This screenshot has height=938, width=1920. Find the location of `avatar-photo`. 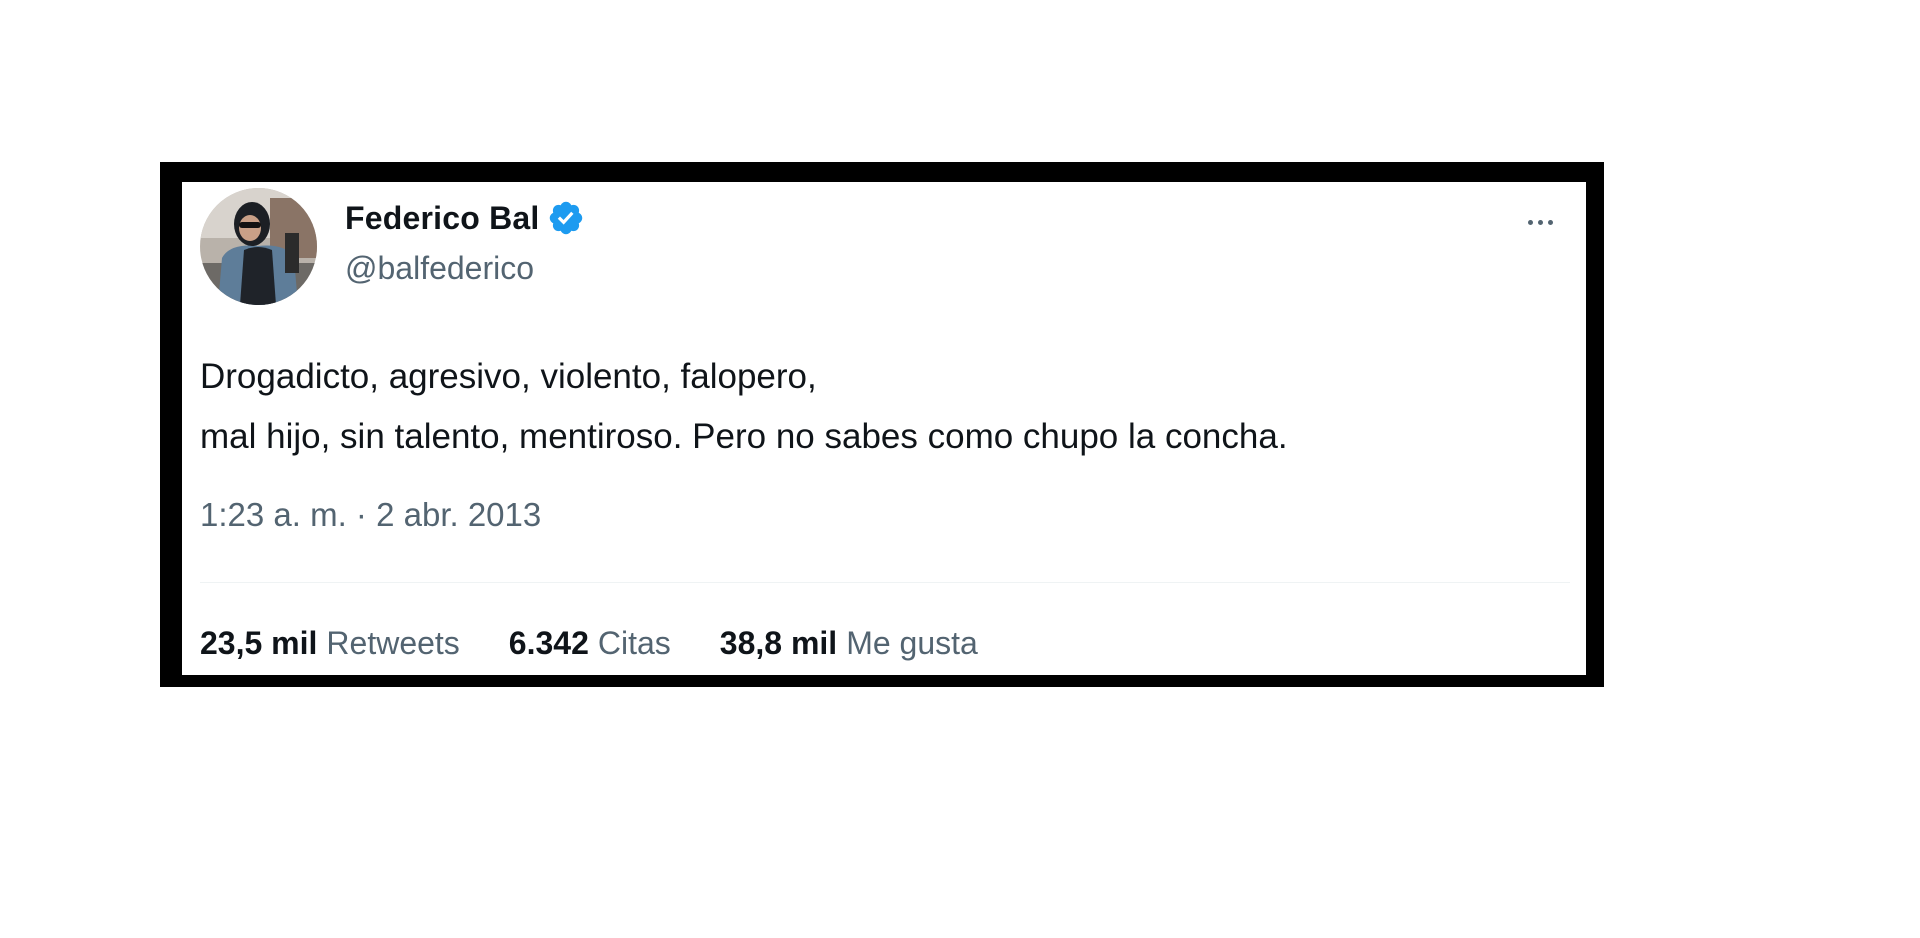

avatar-photo is located at coordinates (258, 246).